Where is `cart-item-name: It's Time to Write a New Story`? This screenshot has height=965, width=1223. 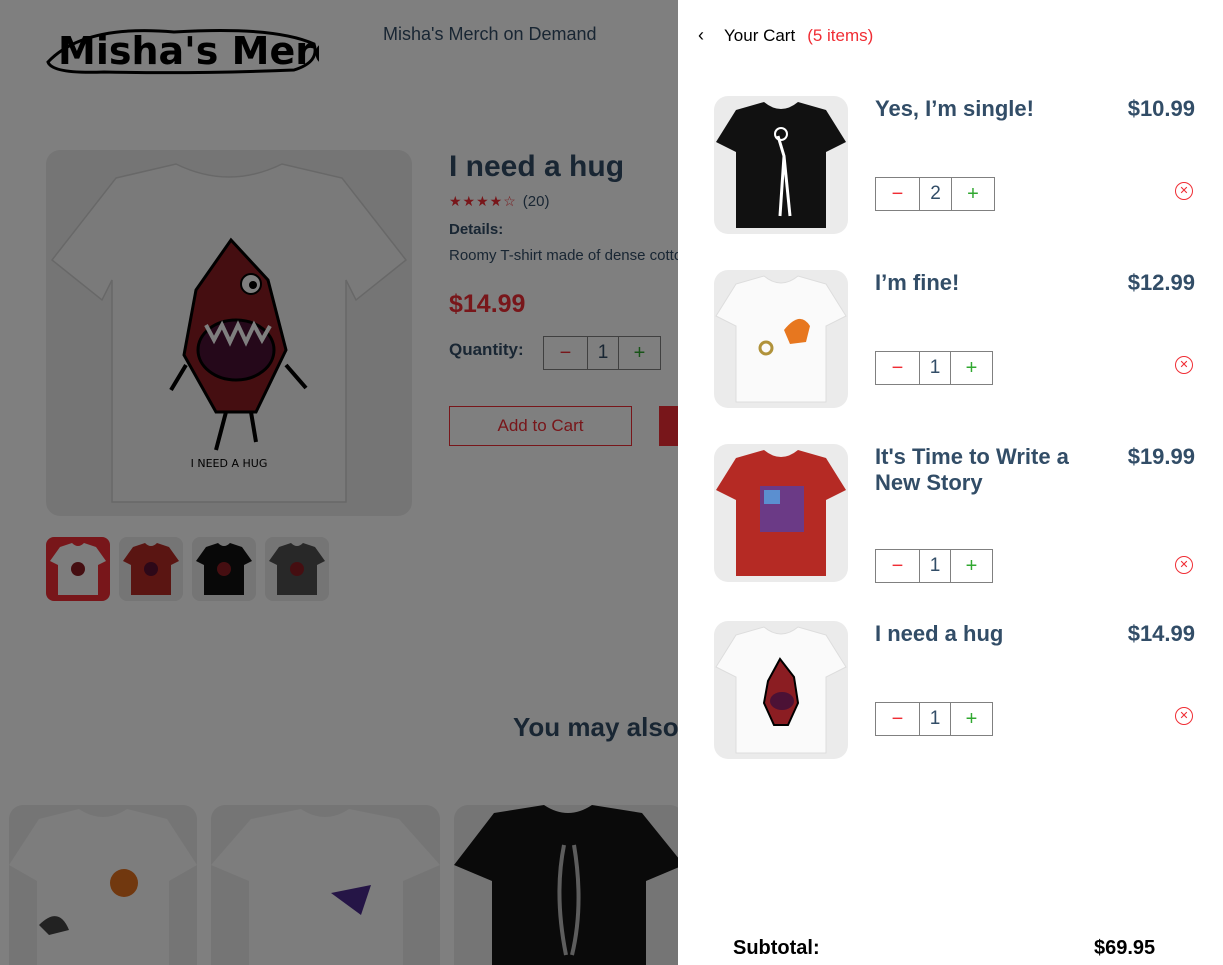
cart-item-name: It's Time to Write a New Story is located at coordinates (972, 469).